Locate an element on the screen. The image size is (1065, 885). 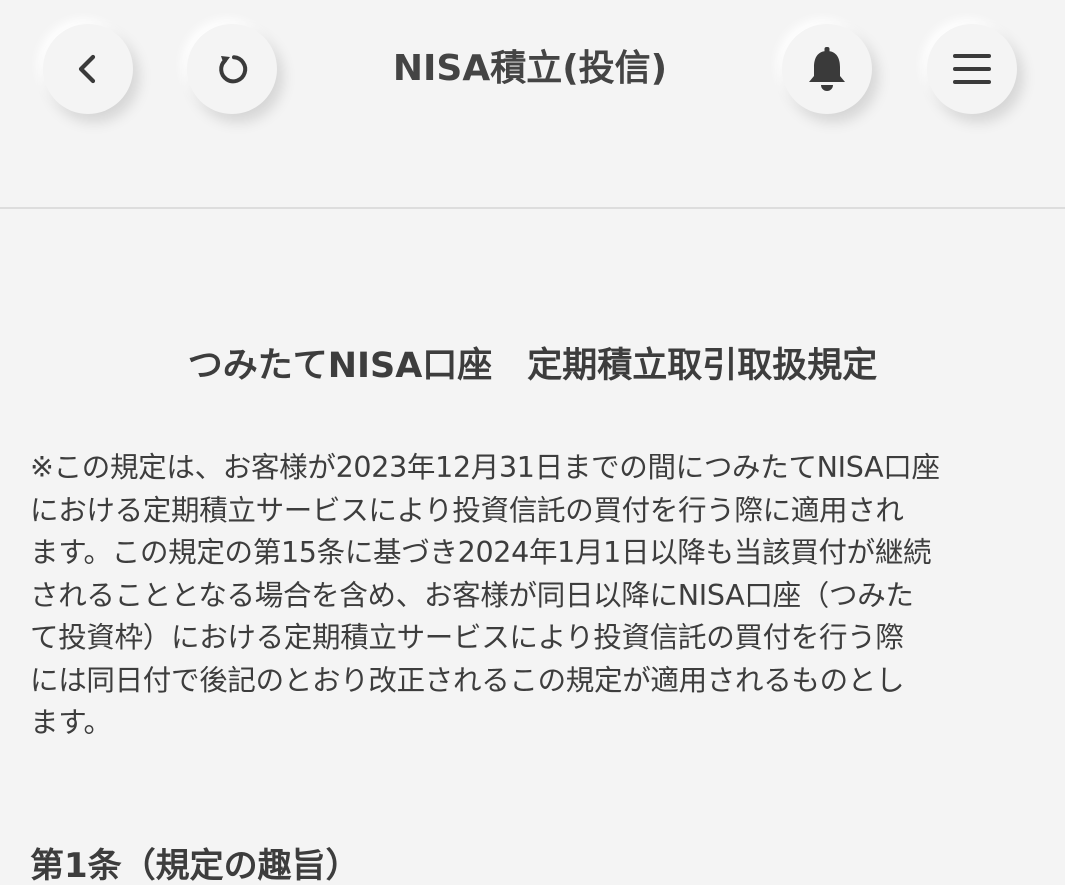
menu-button is located at coordinates (972, 69).